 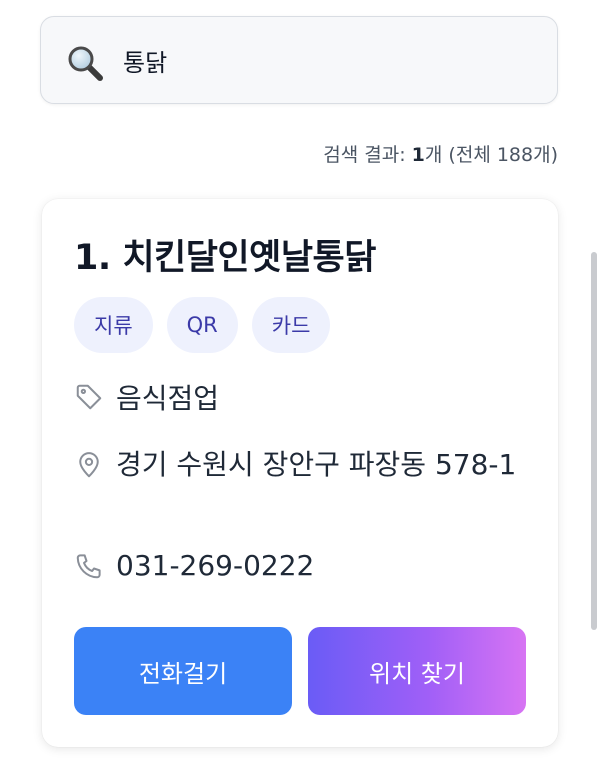 I want to click on store-title: 1. 치킨달인옛날통닭, so click(x=225, y=258).